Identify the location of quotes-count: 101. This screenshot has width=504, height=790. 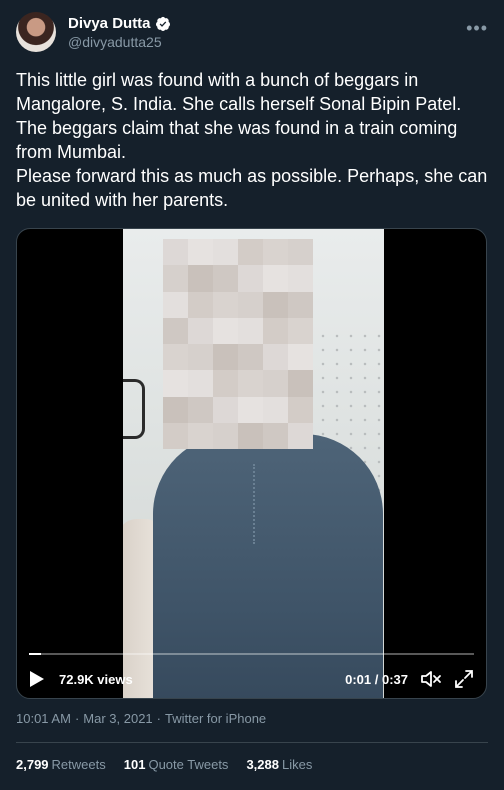
(134, 764).